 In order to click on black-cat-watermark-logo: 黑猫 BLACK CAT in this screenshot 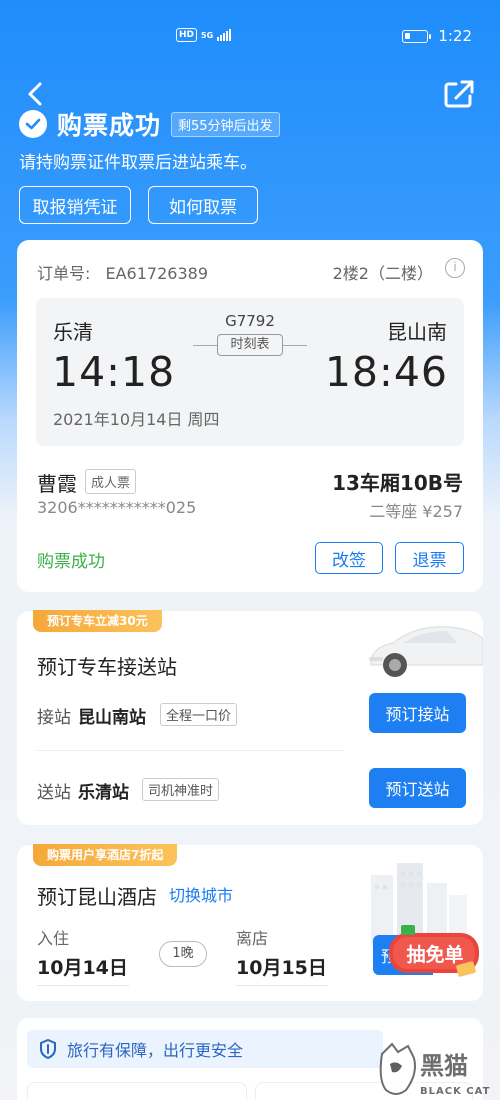, I will do `click(434, 1069)`.